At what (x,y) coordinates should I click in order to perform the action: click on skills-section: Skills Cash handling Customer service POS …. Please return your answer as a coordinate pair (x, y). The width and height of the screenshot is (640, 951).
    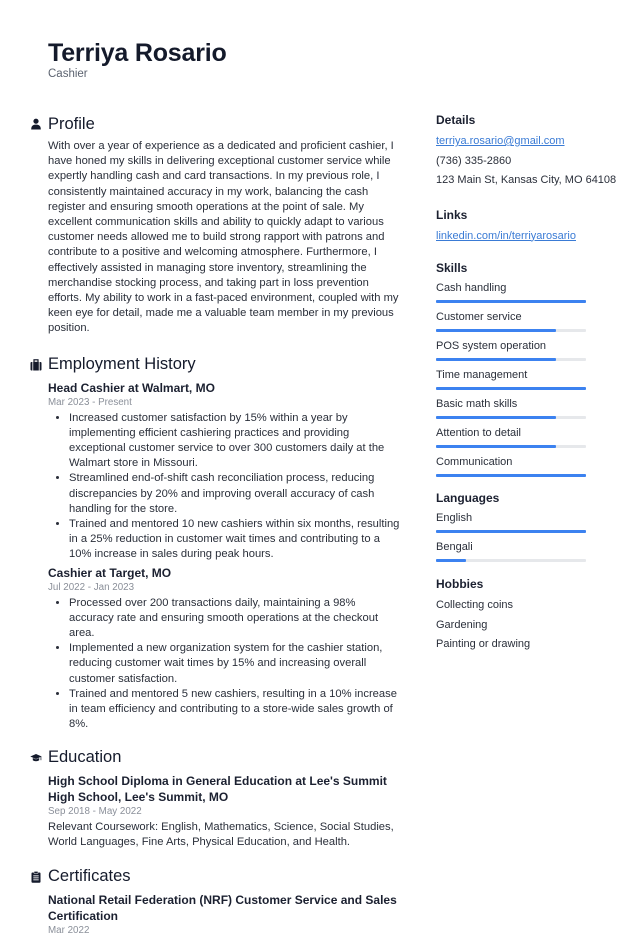
    Looking at the image, I should click on (531, 368).